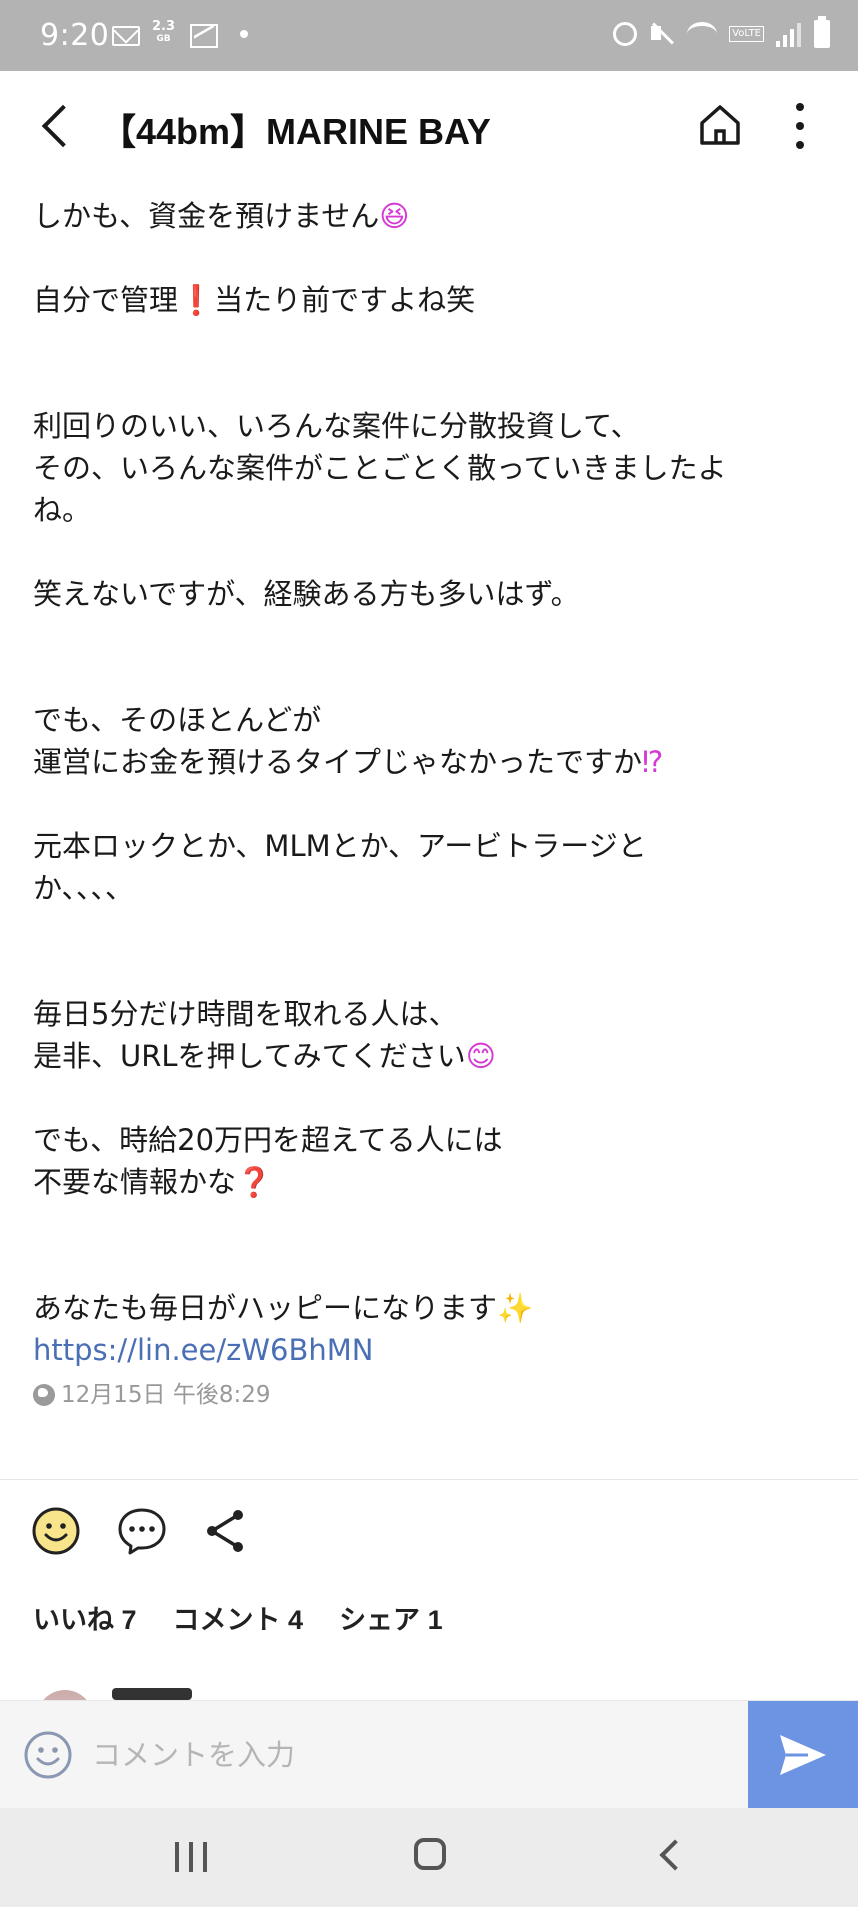 Image resolution: width=858 pixels, height=1907 pixels. I want to click on post-text: 是非、URLを押してみてください, so click(249, 1056).